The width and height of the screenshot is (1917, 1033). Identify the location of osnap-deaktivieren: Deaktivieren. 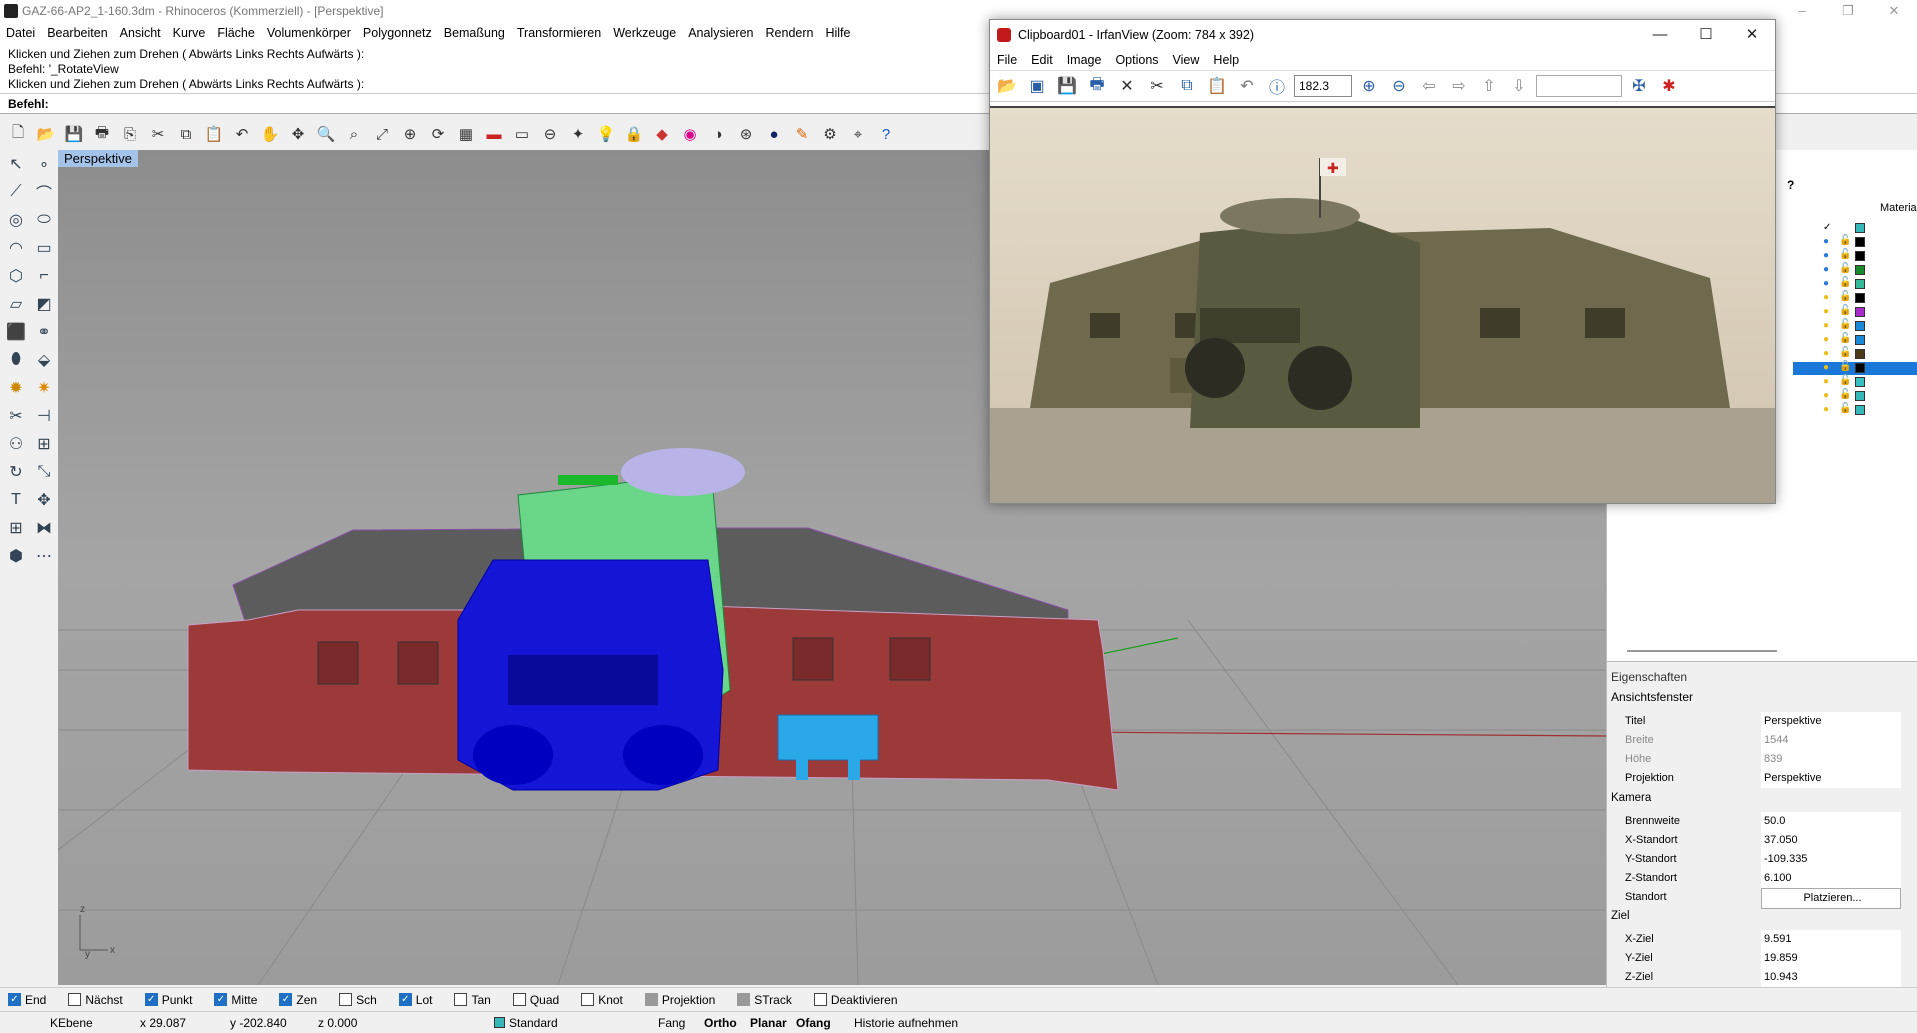
(855, 1000).